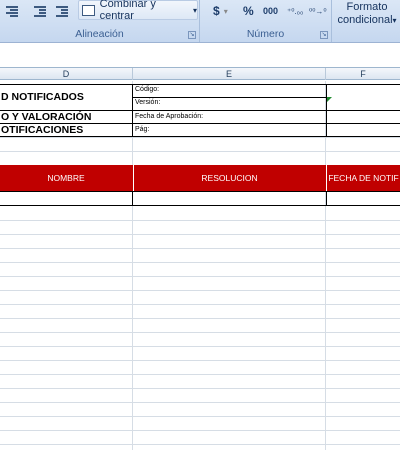 This screenshot has height=450, width=400. What do you see at coordinates (66, 74) in the screenshot?
I see `column-header-d: D` at bounding box center [66, 74].